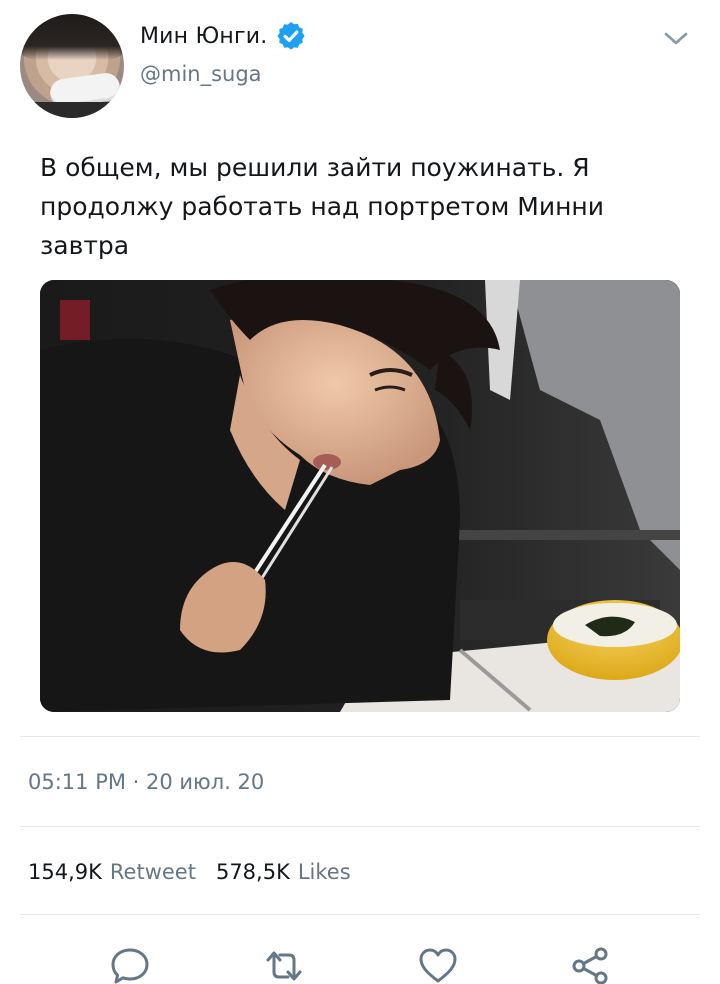 This screenshot has height=984, width=720. I want to click on retweets-stat: 154,9K Retweet, so click(112, 872).